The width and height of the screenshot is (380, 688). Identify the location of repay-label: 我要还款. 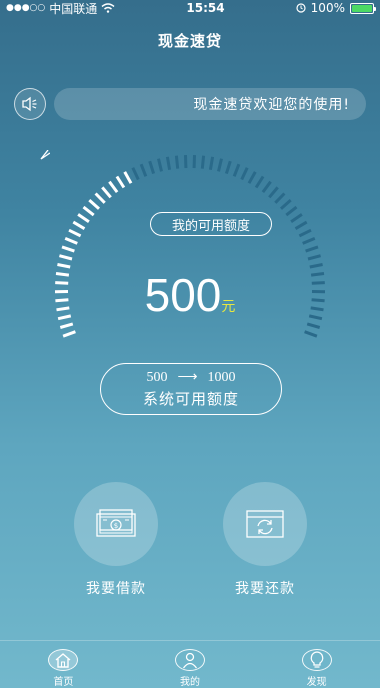
(265, 589).